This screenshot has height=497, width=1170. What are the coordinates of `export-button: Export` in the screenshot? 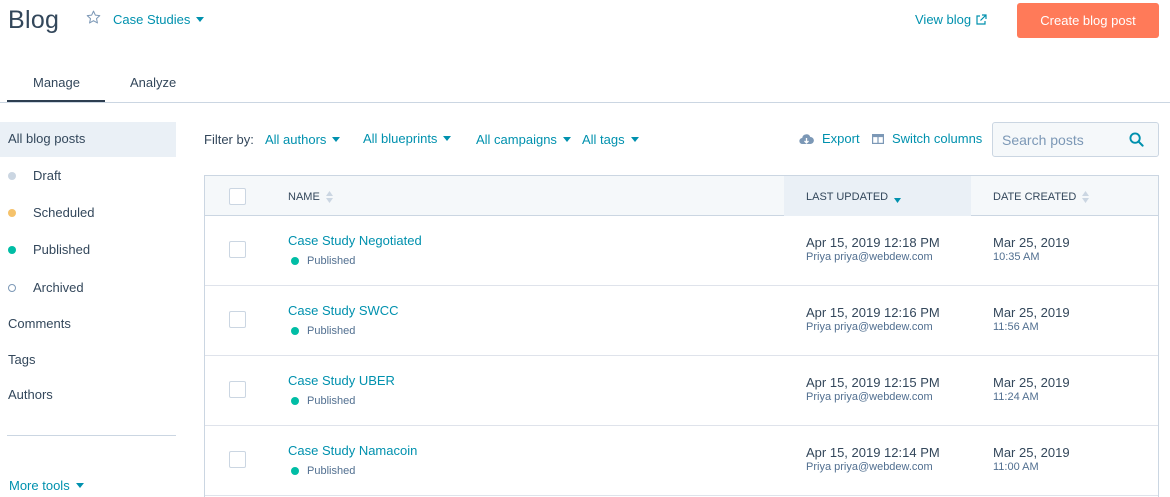 It's located at (829, 138).